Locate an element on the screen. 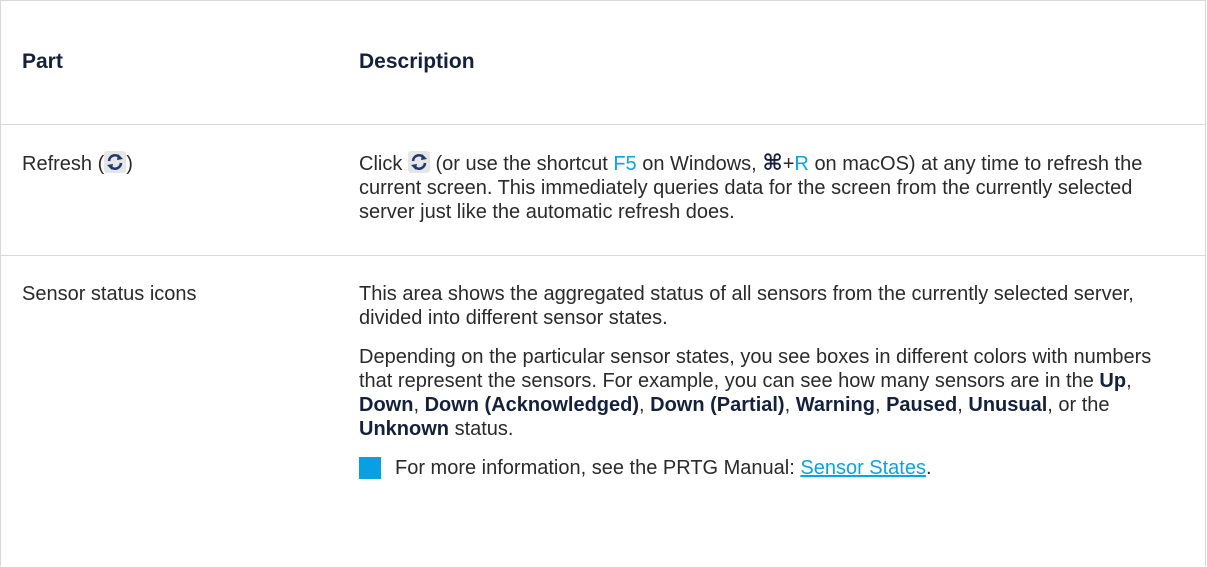  state-warning: Warning is located at coordinates (835, 405).